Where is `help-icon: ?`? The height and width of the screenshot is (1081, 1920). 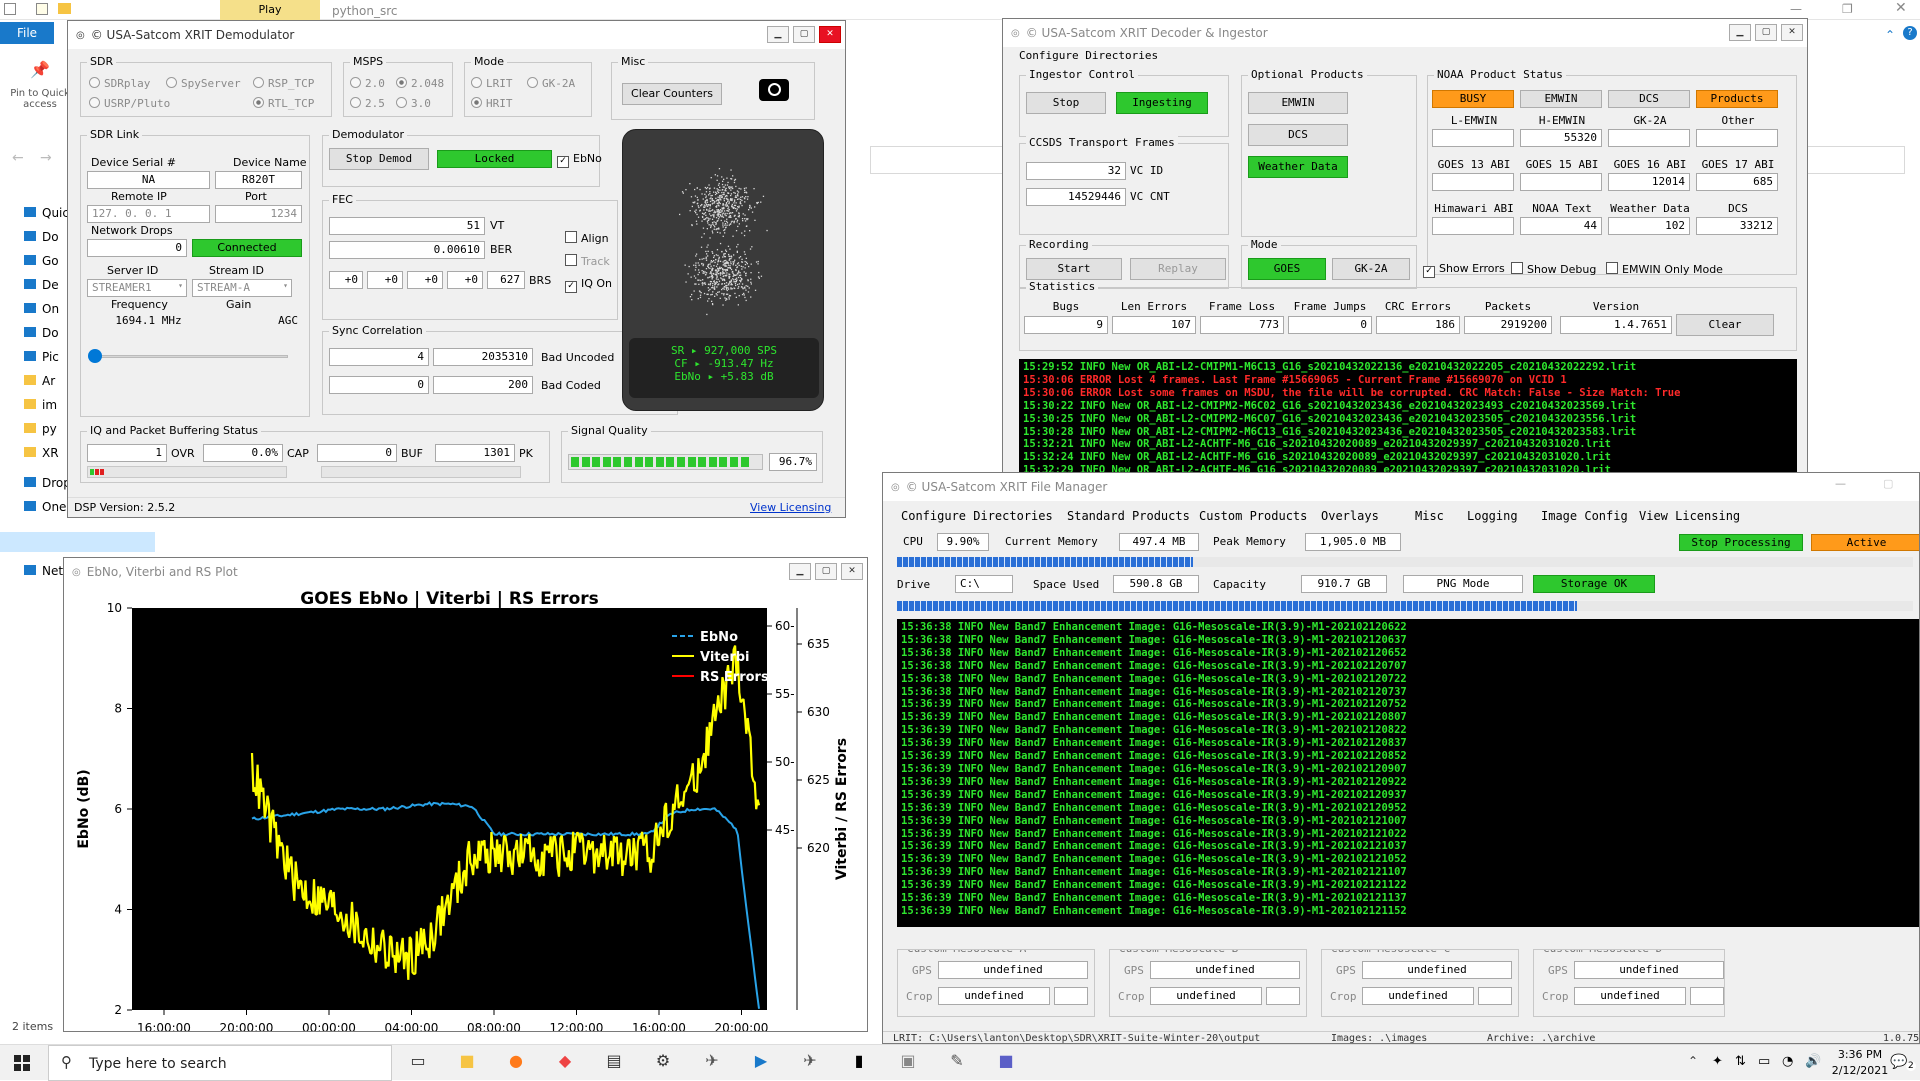
help-icon: ? is located at coordinates (1910, 33).